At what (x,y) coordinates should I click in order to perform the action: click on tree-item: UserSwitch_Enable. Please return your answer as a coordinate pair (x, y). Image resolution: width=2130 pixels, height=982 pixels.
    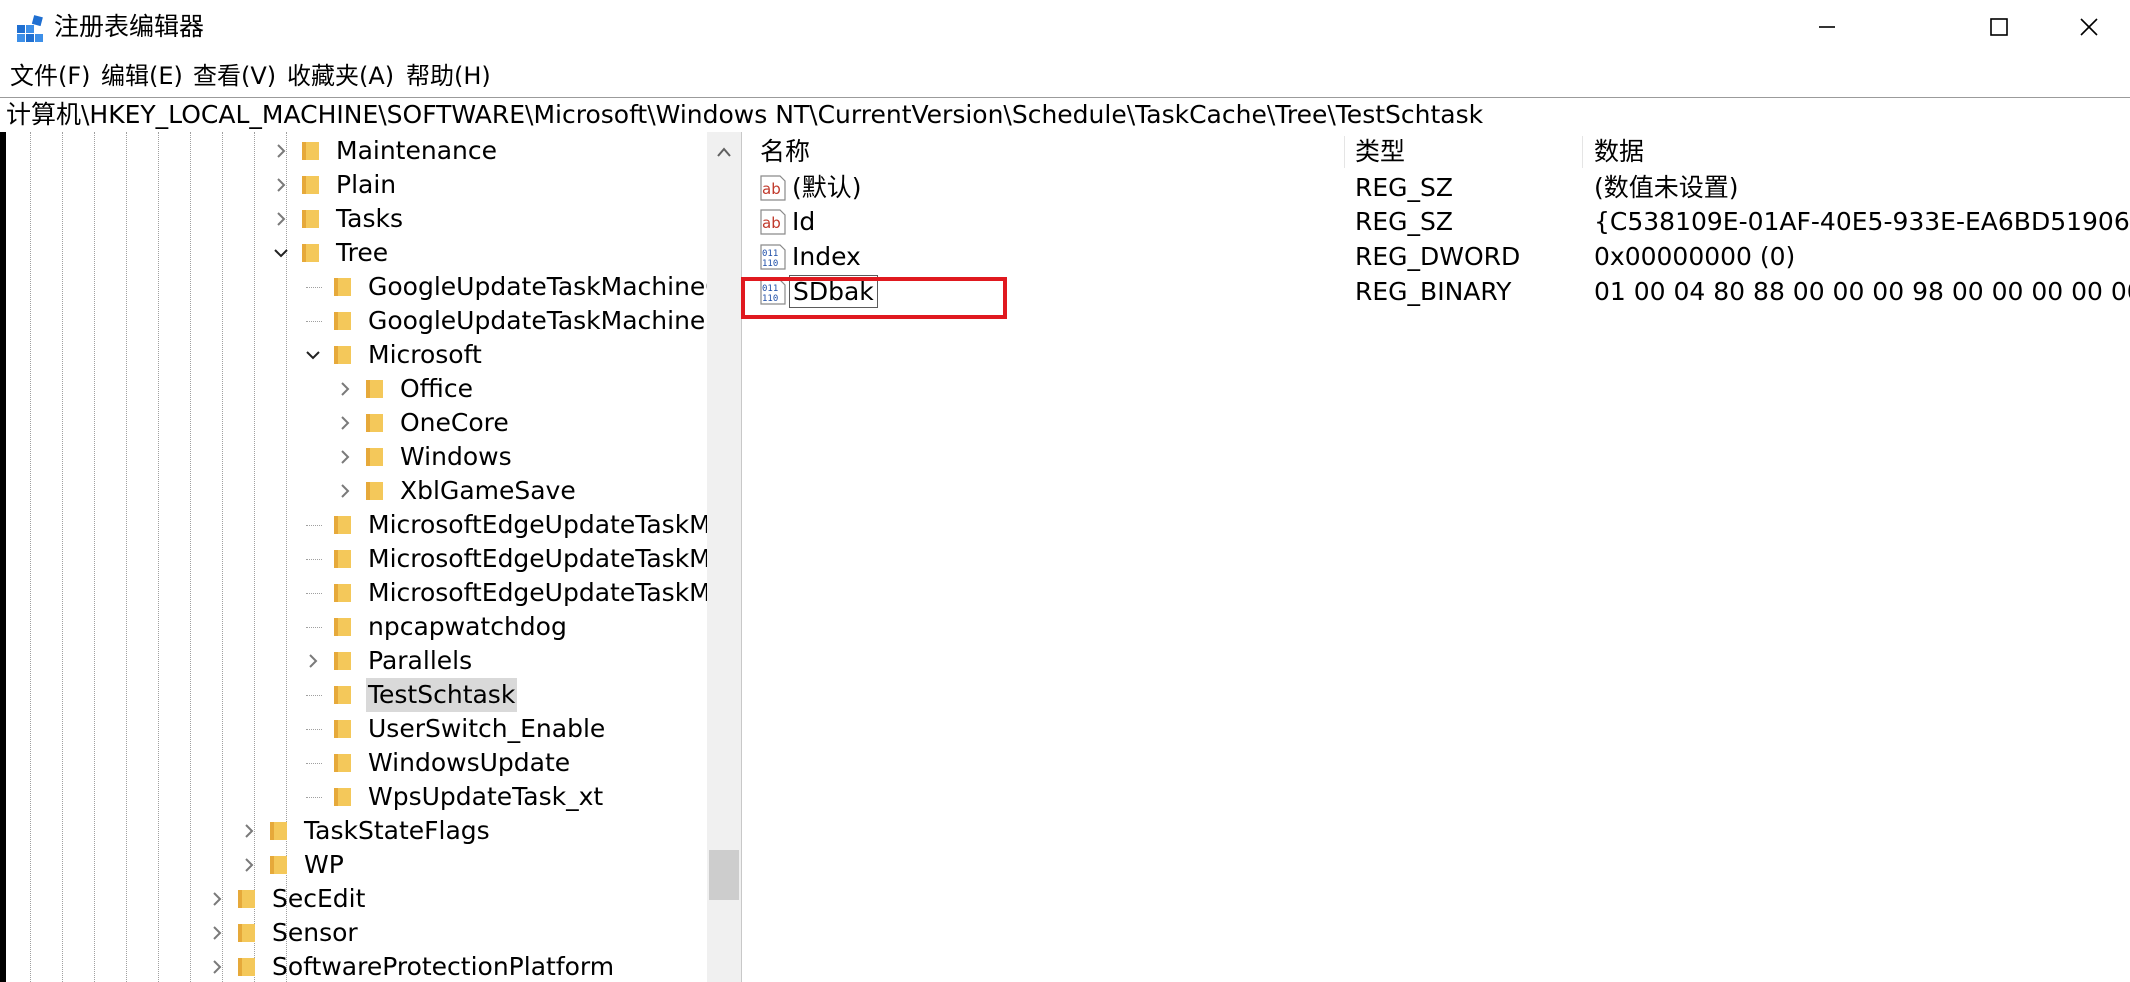
    Looking at the image, I should click on (373, 729).